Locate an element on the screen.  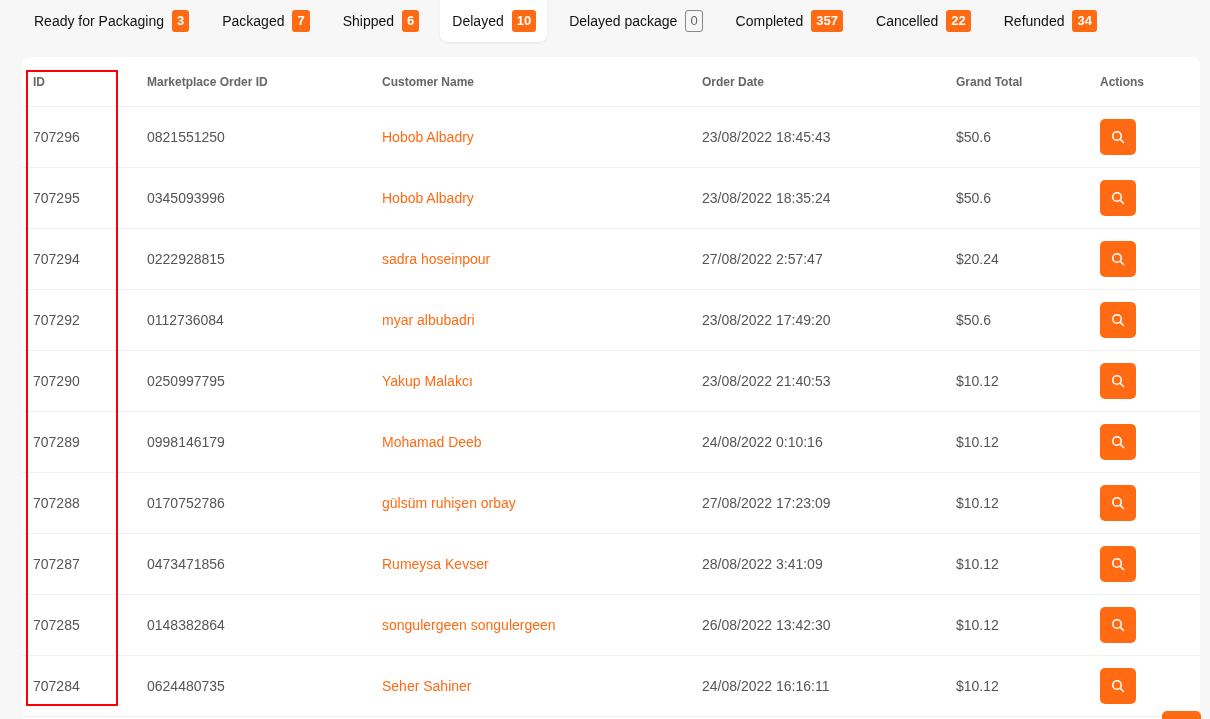
table-cell-text: 27/08/2022 2:57:47 is located at coordinates (763, 259).